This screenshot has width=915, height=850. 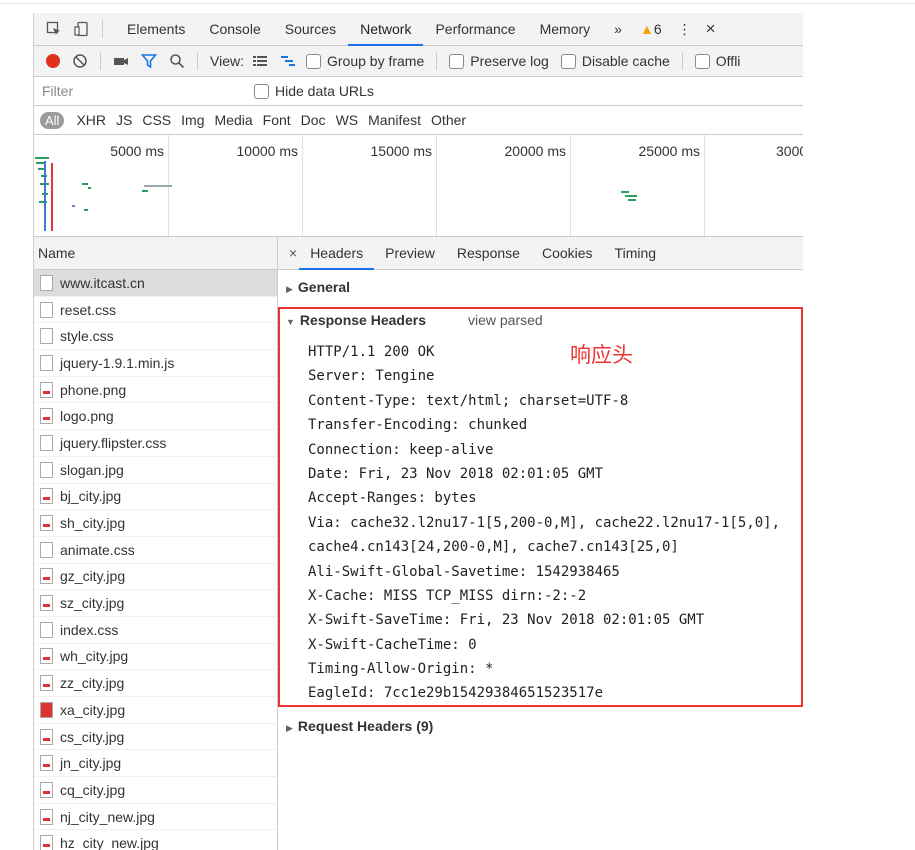 I want to click on device-toolbar-icon, so click(x=82, y=29).